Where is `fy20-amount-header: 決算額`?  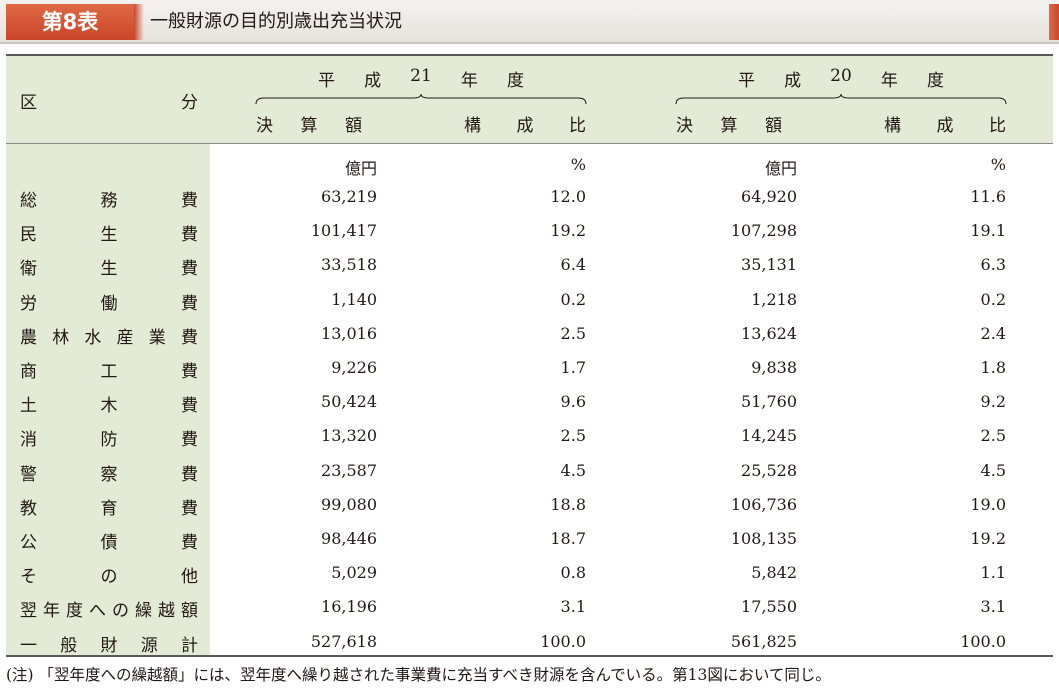
fy20-amount-header: 決算額 is located at coordinates (729, 126).